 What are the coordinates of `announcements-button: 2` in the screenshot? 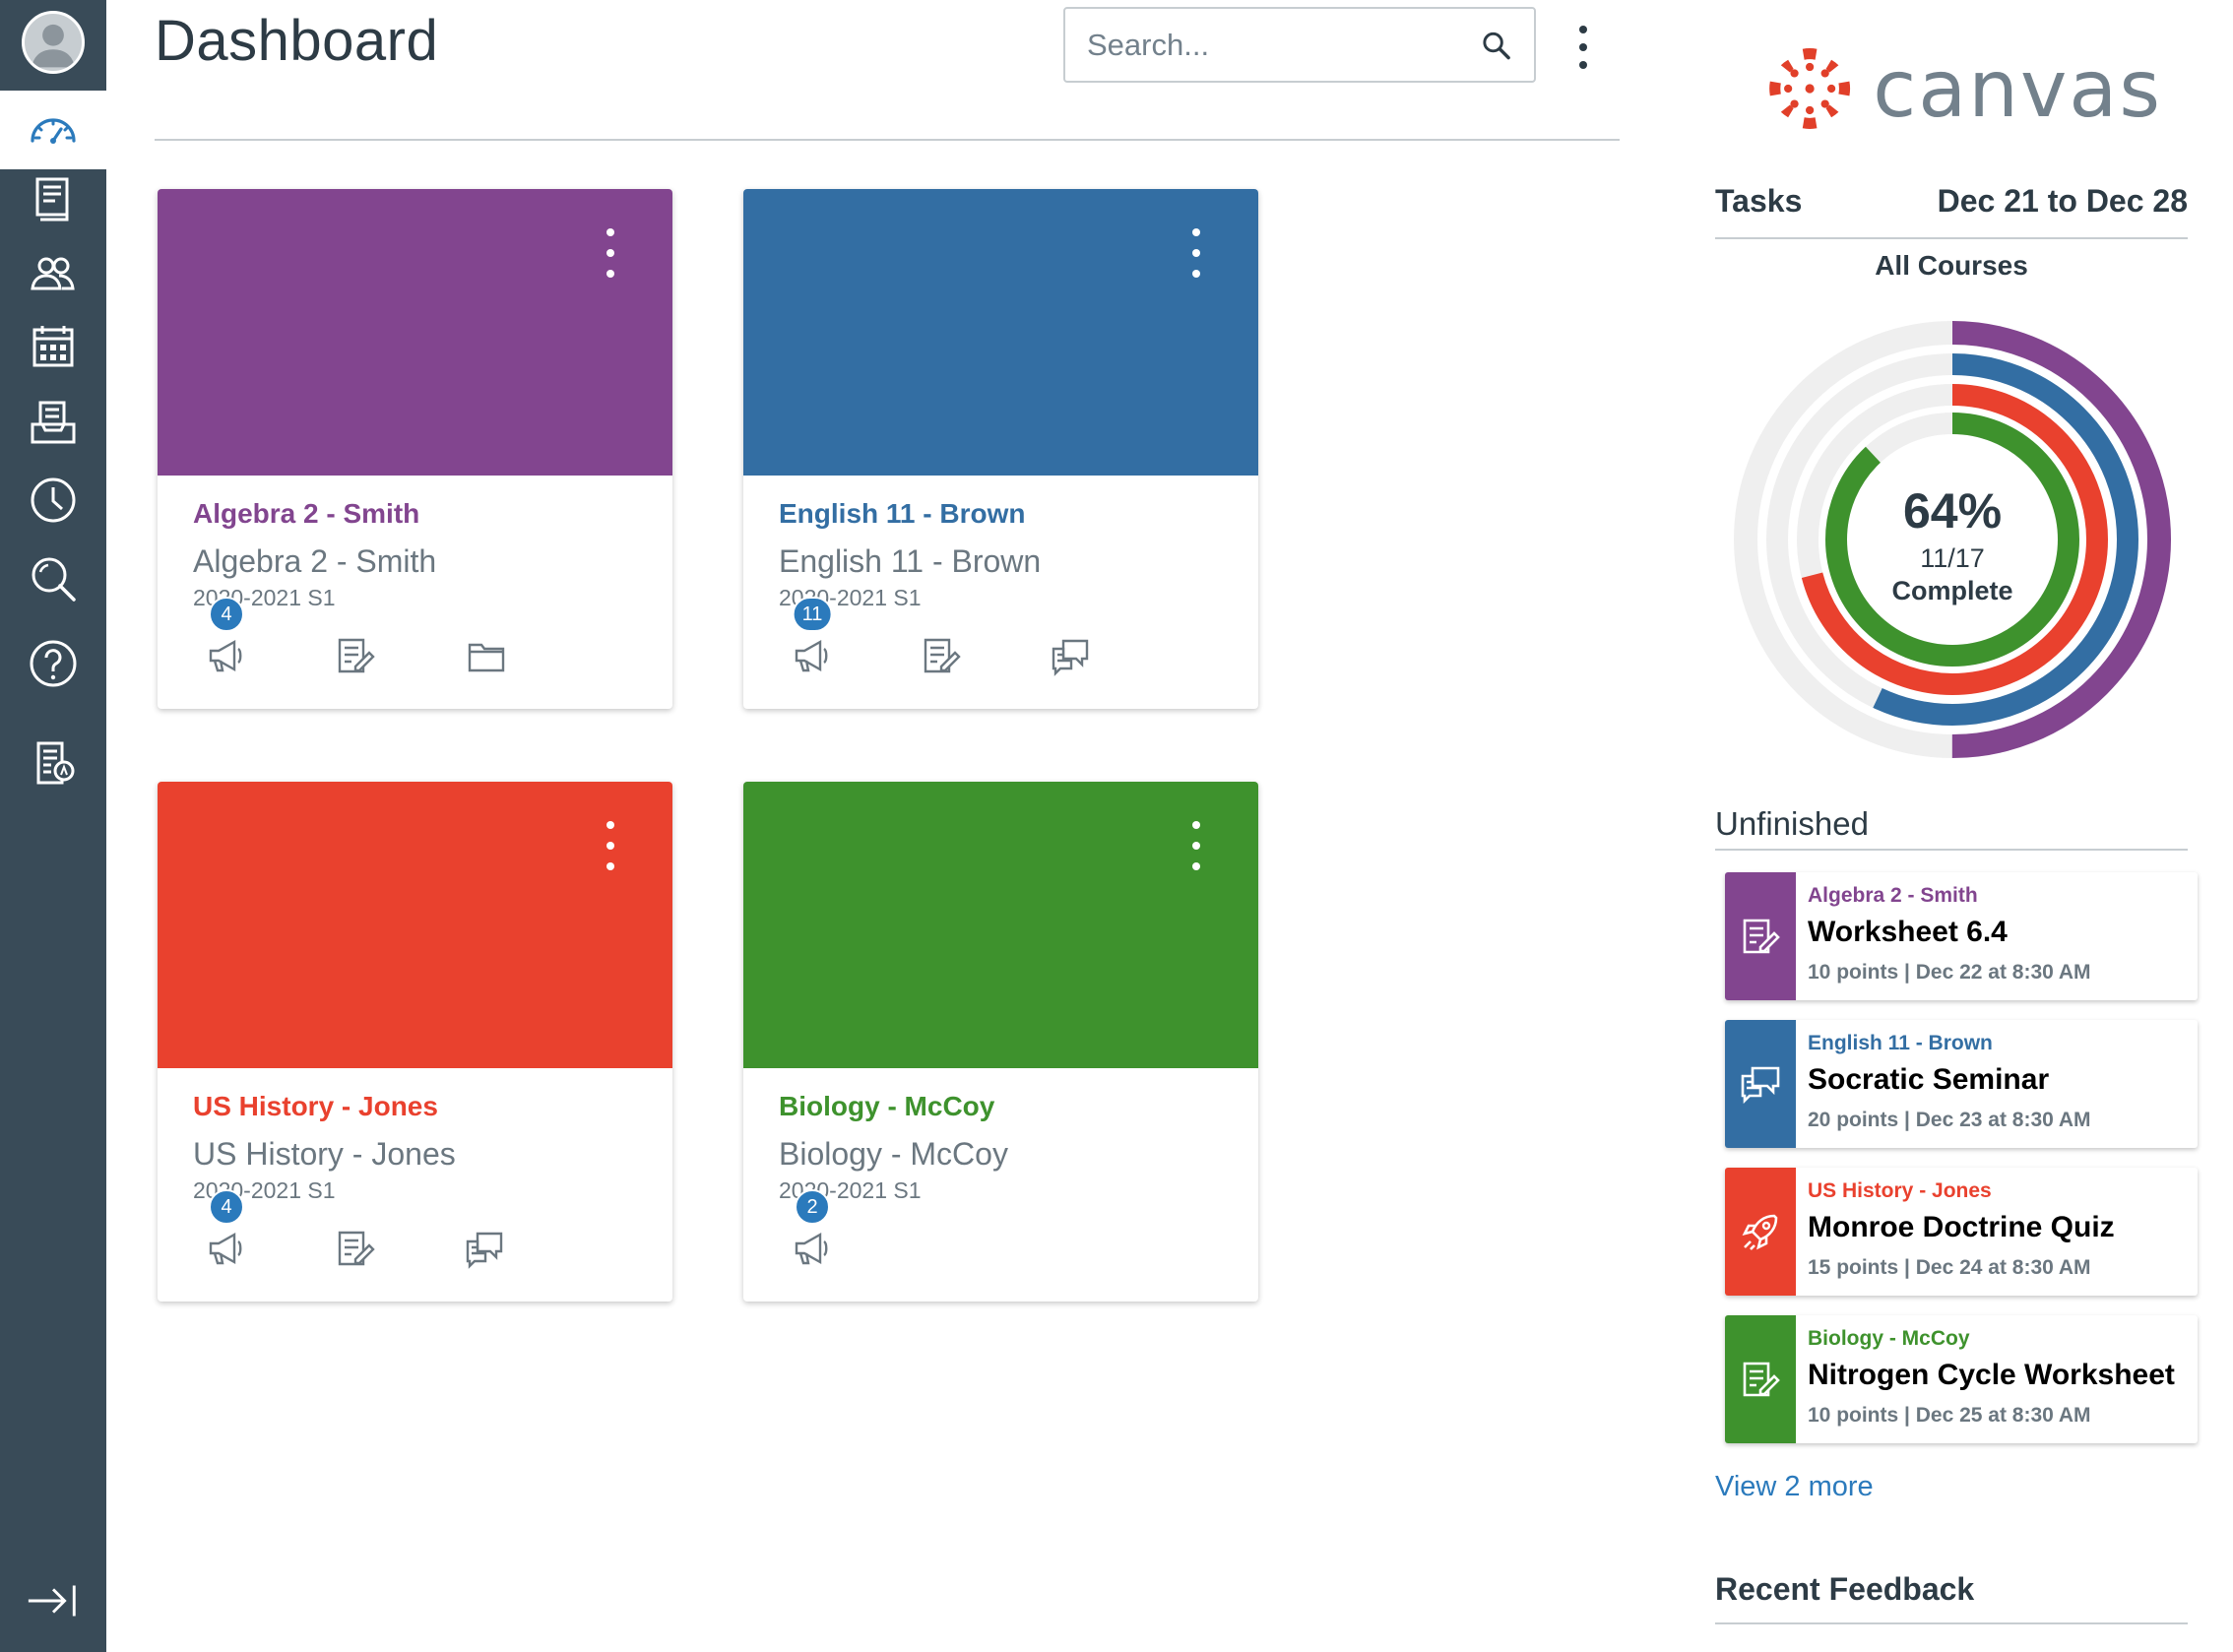 It's located at (812, 1232).